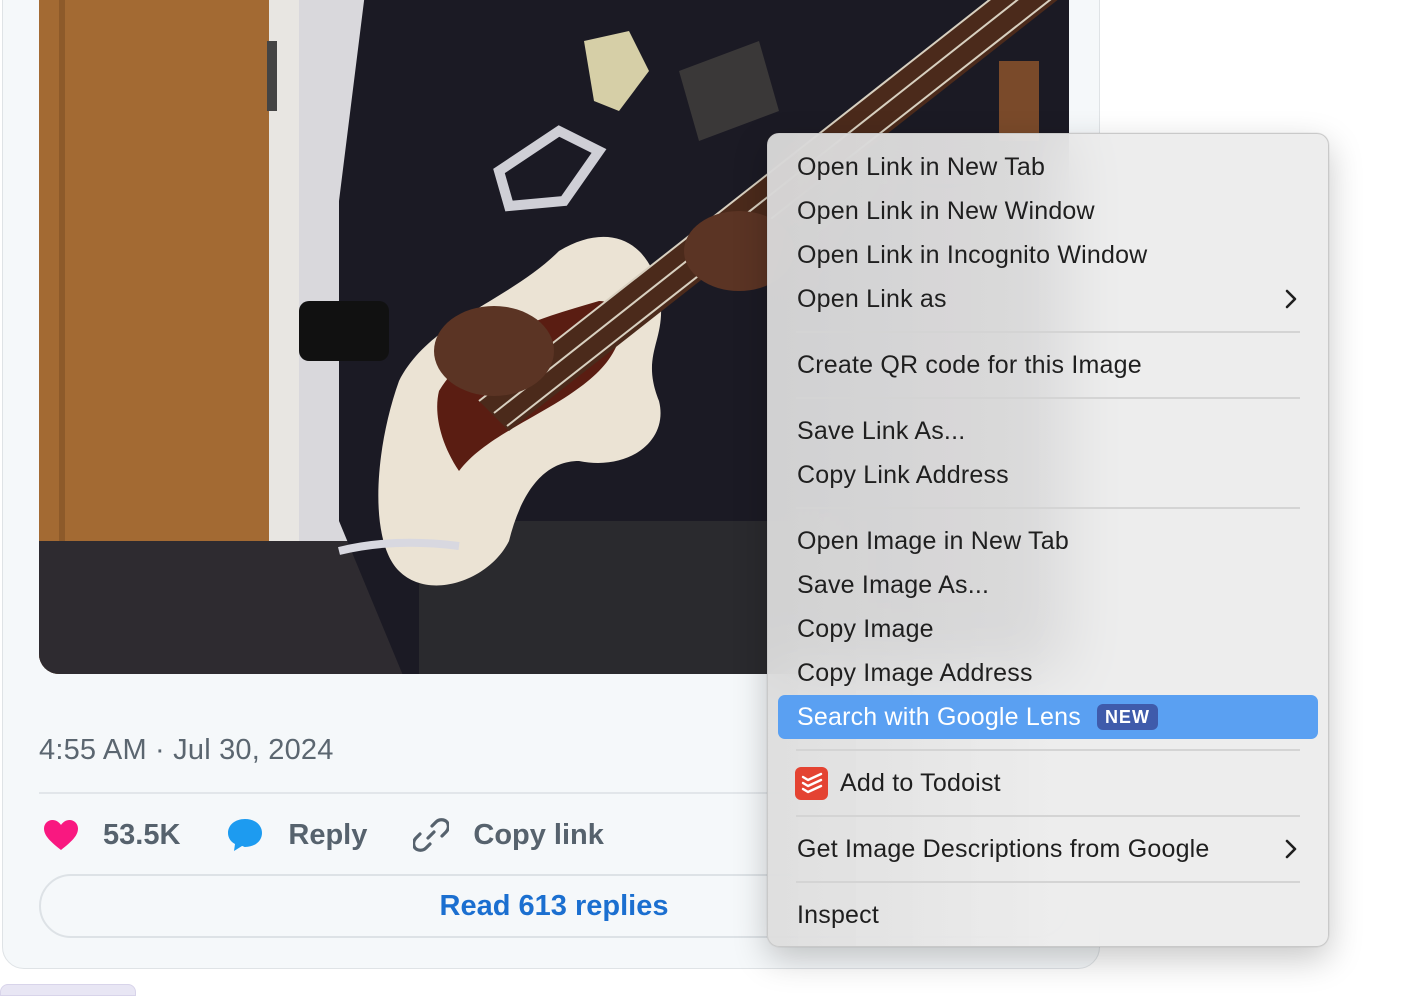 This screenshot has height=996, width=1408. I want to click on reply-button: Reply, so click(296, 835).